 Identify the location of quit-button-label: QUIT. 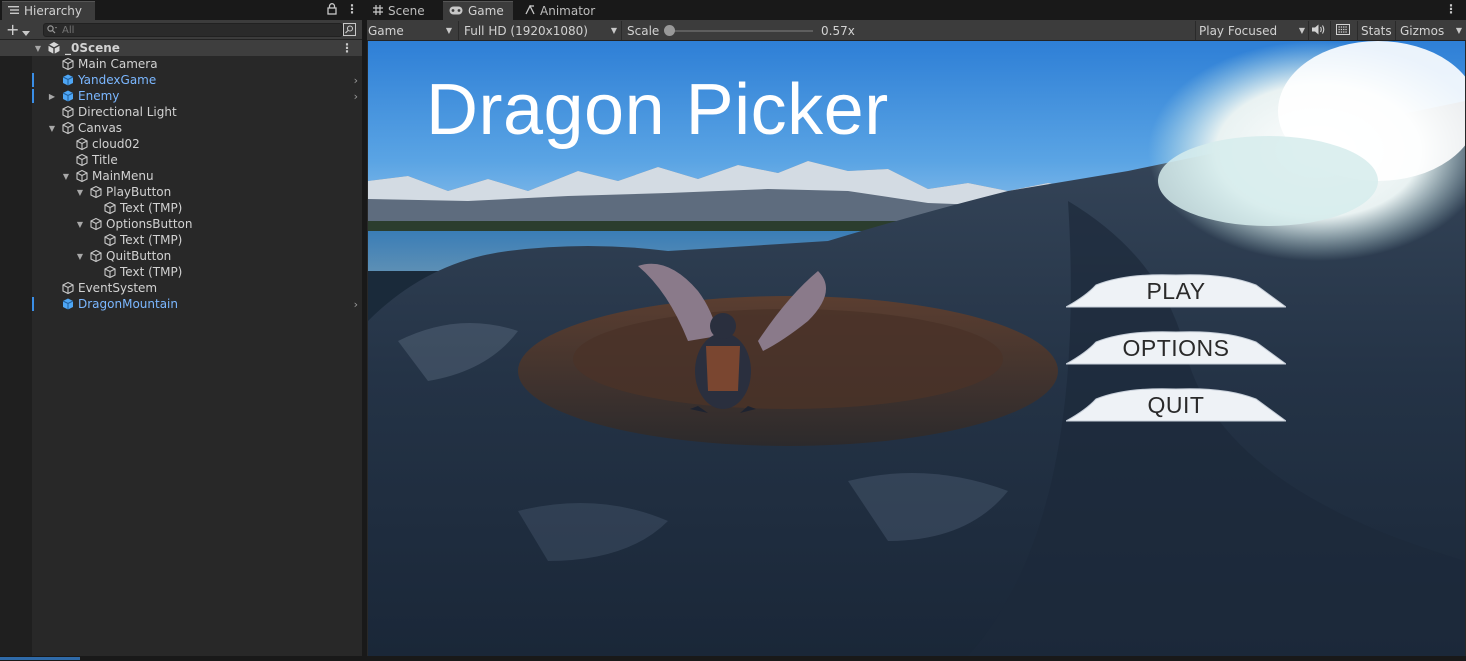
(1176, 404).